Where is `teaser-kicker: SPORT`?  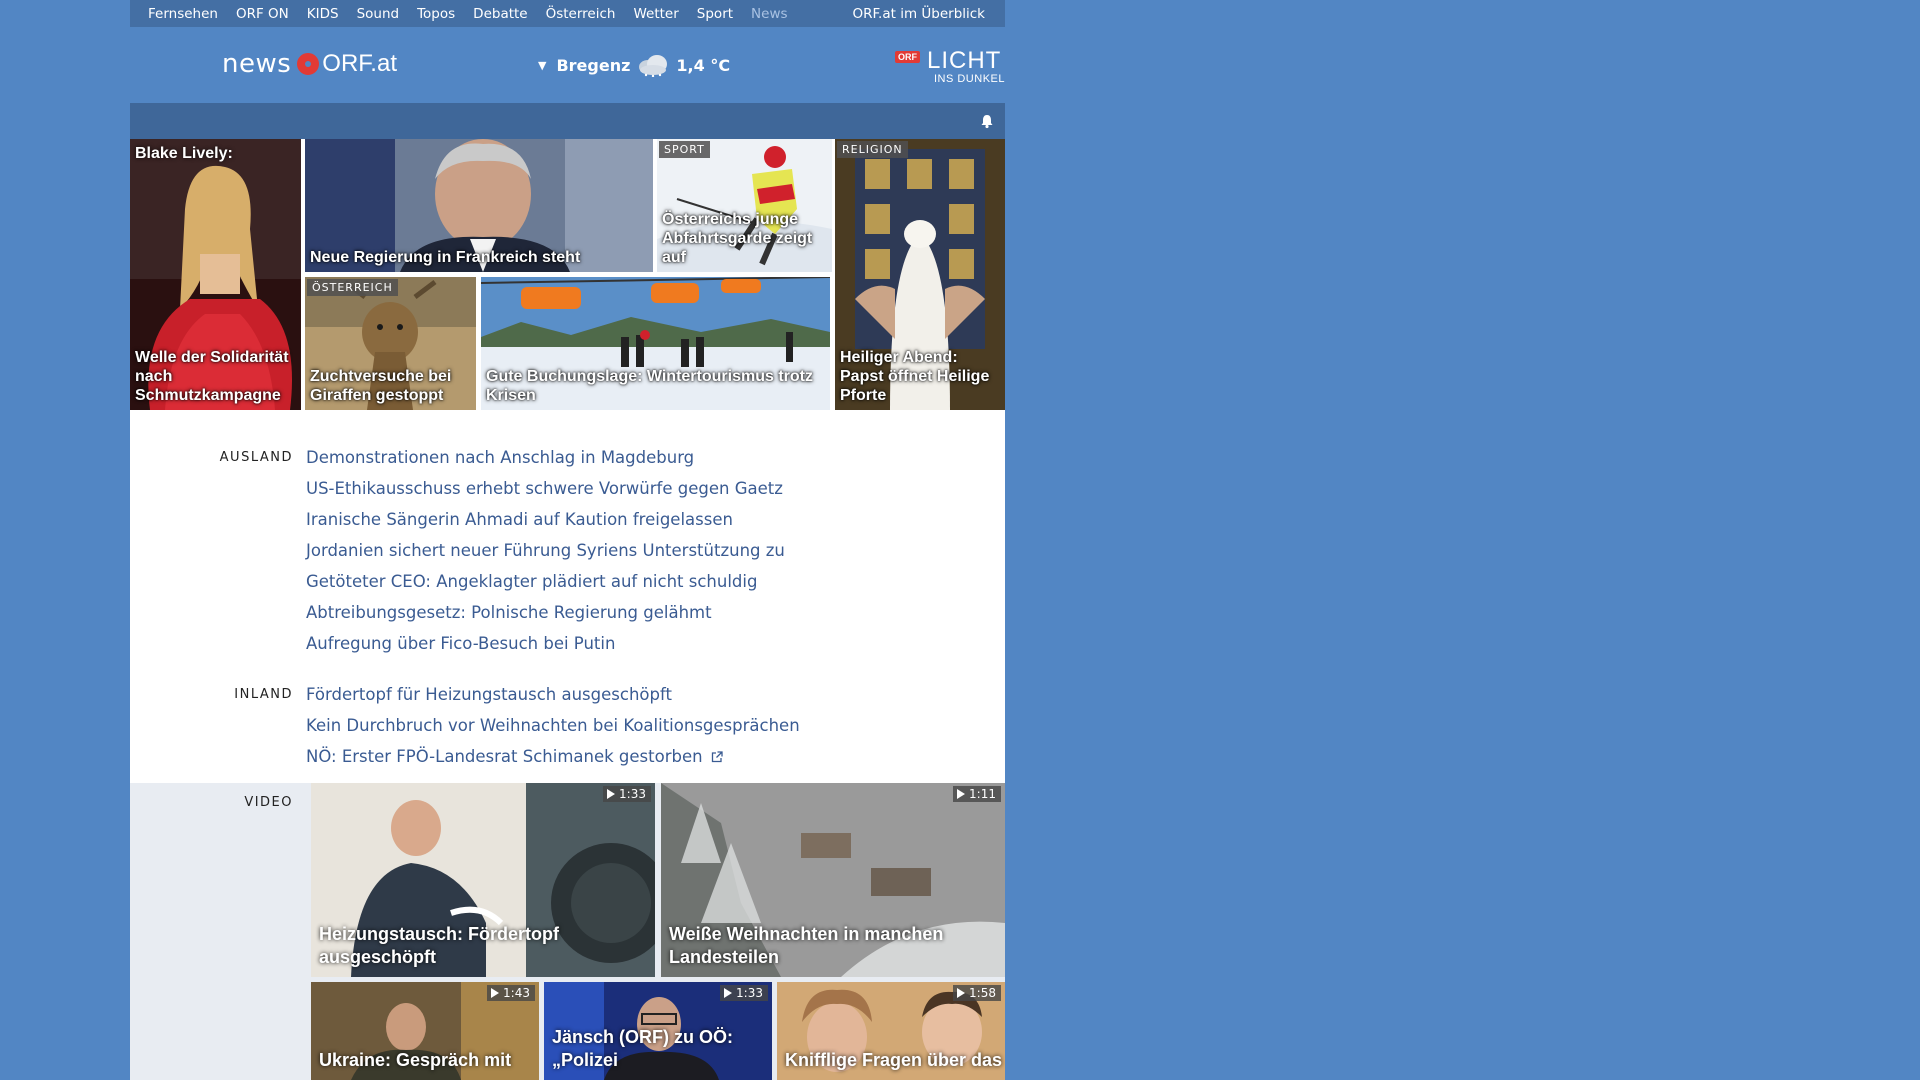 teaser-kicker: SPORT is located at coordinates (684, 149).